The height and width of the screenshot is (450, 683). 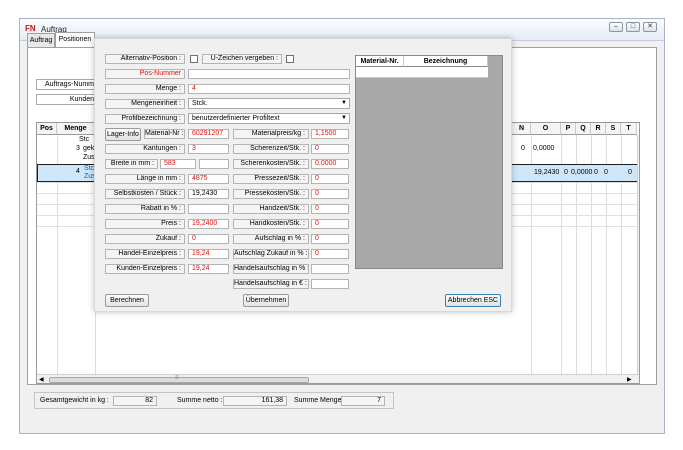 What do you see at coordinates (208, 209) in the screenshot?
I see `rabatt-input` at bounding box center [208, 209].